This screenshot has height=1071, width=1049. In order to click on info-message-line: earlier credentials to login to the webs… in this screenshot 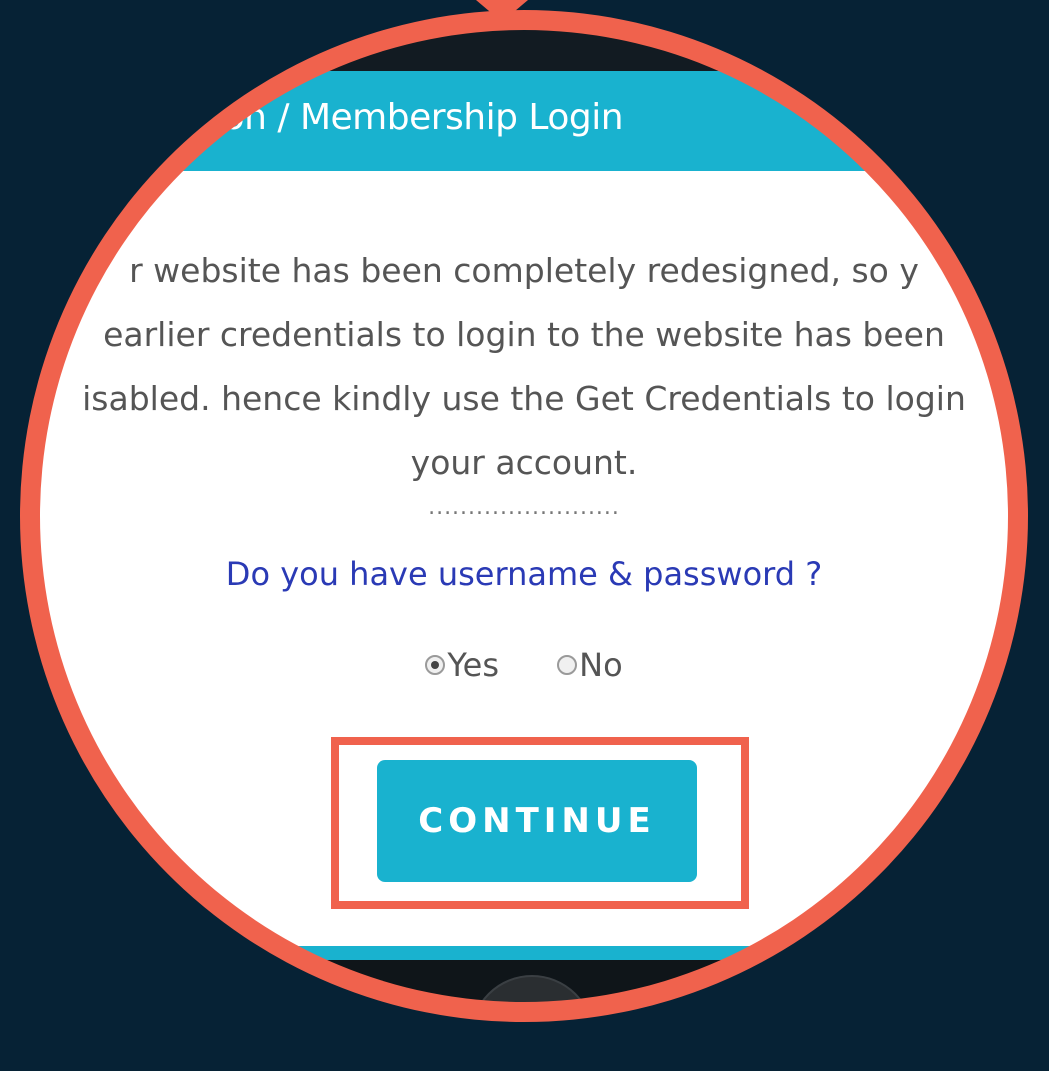, I will do `click(524, 334)`.